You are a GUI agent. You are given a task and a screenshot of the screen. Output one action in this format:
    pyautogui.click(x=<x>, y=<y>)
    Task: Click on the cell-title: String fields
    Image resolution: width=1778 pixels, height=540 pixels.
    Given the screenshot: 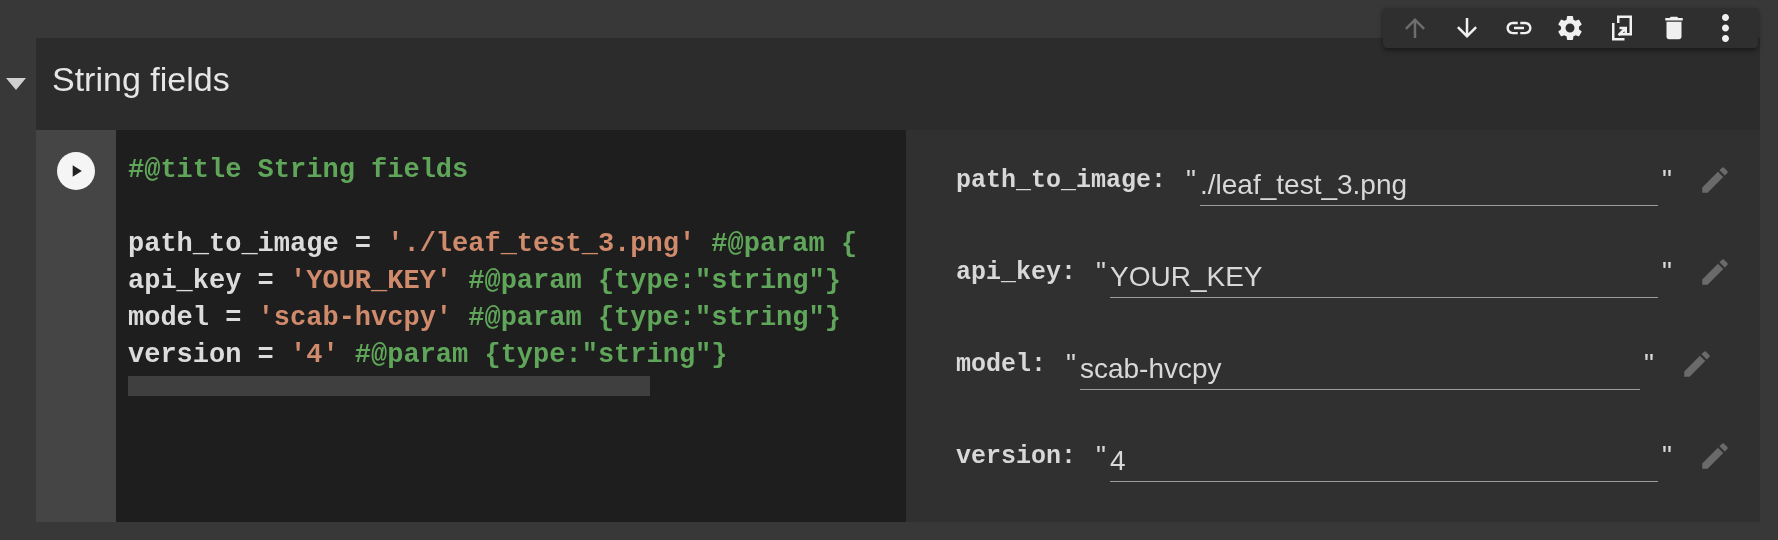 What is the action you would take?
    pyautogui.click(x=141, y=79)
    